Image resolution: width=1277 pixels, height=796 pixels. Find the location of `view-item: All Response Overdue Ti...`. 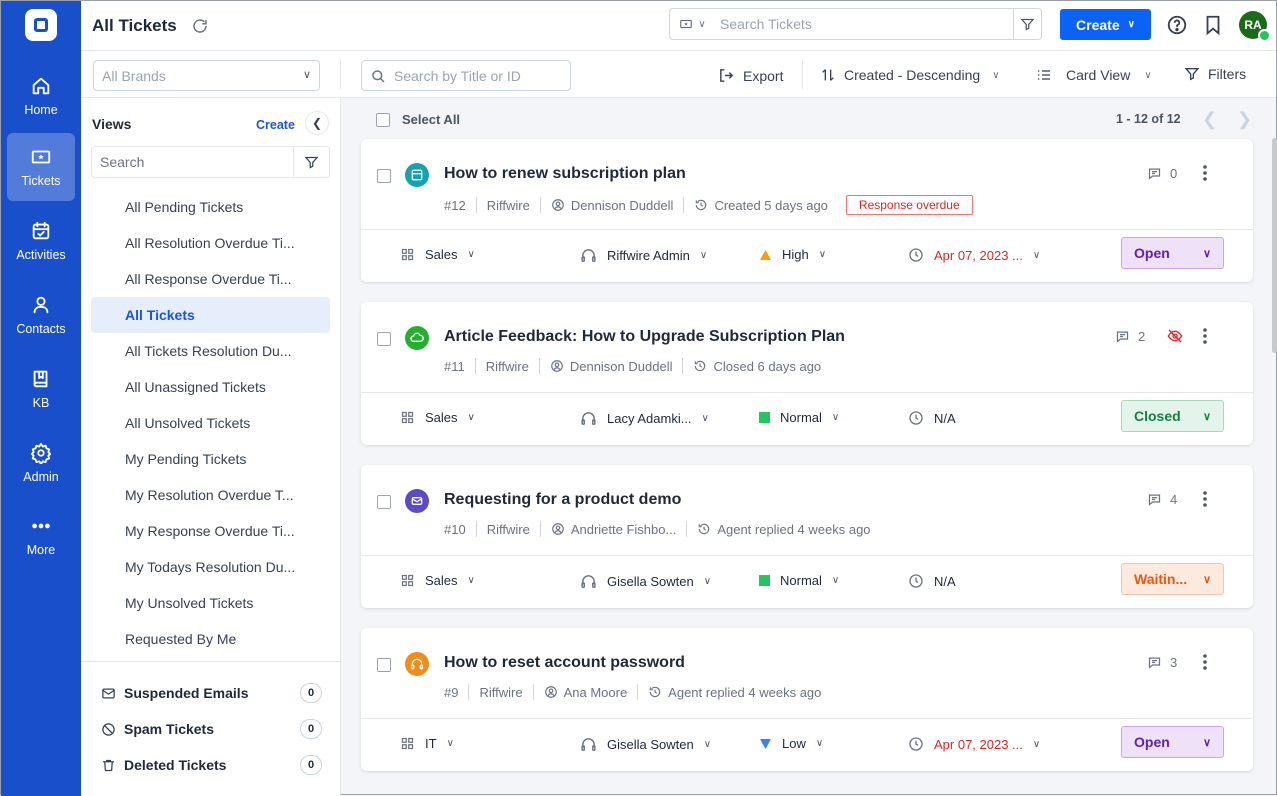

view-item: All Response Overdue Ti... is located at coordinates (210, 279).